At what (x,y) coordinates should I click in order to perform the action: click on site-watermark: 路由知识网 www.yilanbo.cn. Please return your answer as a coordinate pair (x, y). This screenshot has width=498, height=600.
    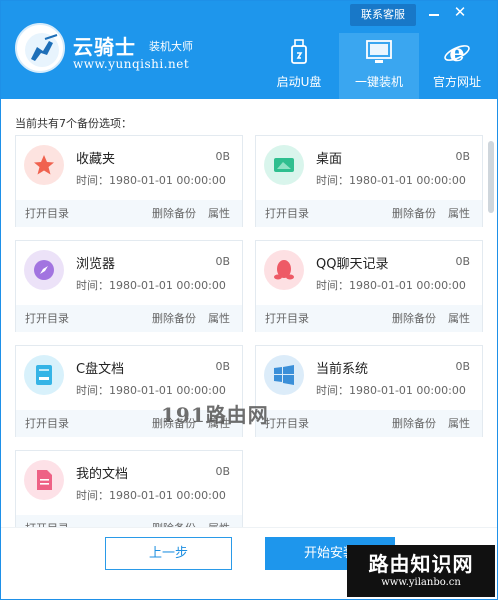
    Looking at the image, I should click on (421, 571).